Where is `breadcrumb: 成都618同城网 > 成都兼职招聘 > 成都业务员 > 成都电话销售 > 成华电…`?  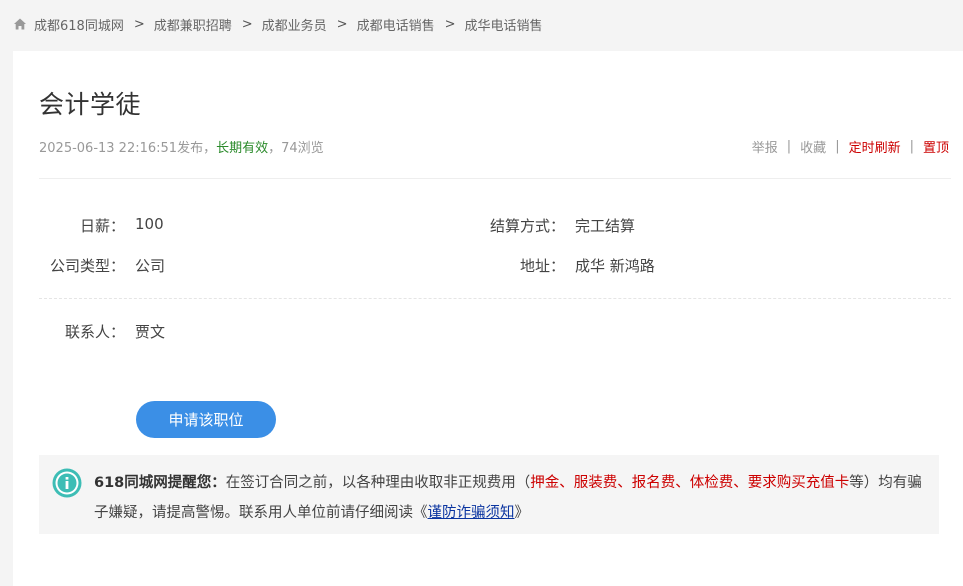 breadcrumb: 成都618同城网 > 成都兼职招聘 > 成都业务员 > 成都电话销售 > 成华电… is located at coordinates (278, 24).